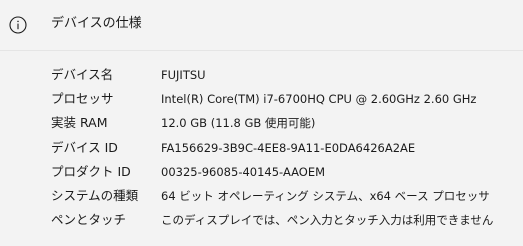 This screenshot has width=523, height=246. Describe the element at coordinates (82, 74) in the screenshot. I see `spec-label: デバイス名` at that location.